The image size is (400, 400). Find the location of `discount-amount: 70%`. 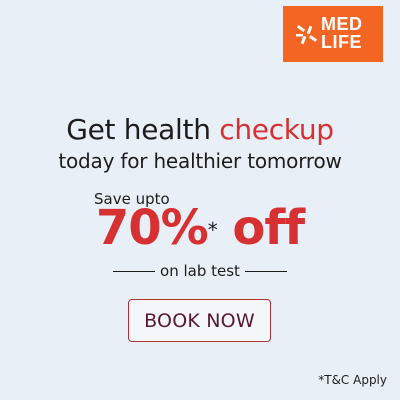

discount-amount: 70% is located at coordinates (152, 228).